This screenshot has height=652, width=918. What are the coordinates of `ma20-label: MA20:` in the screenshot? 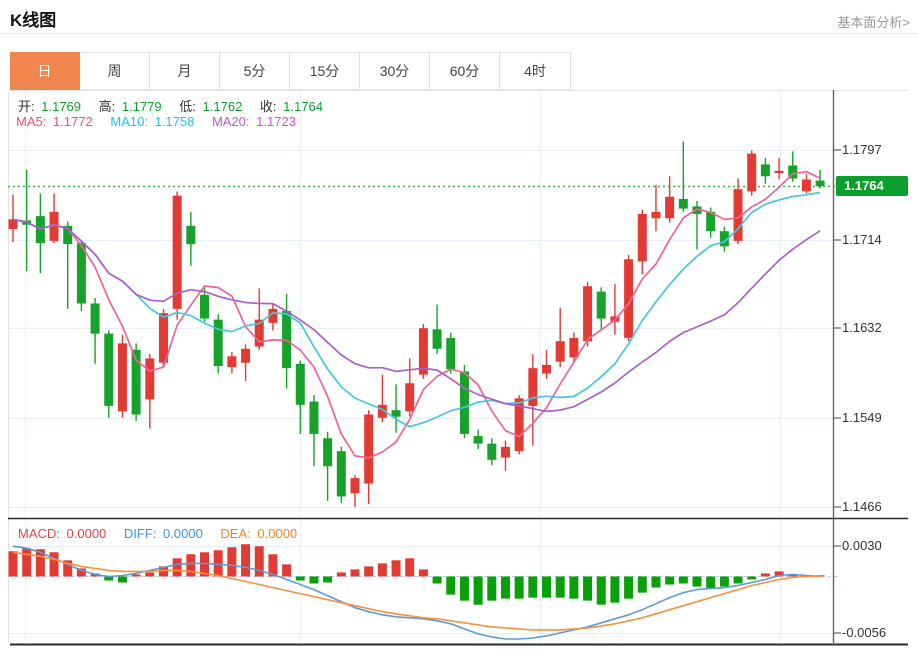 It's located at (230, 121).